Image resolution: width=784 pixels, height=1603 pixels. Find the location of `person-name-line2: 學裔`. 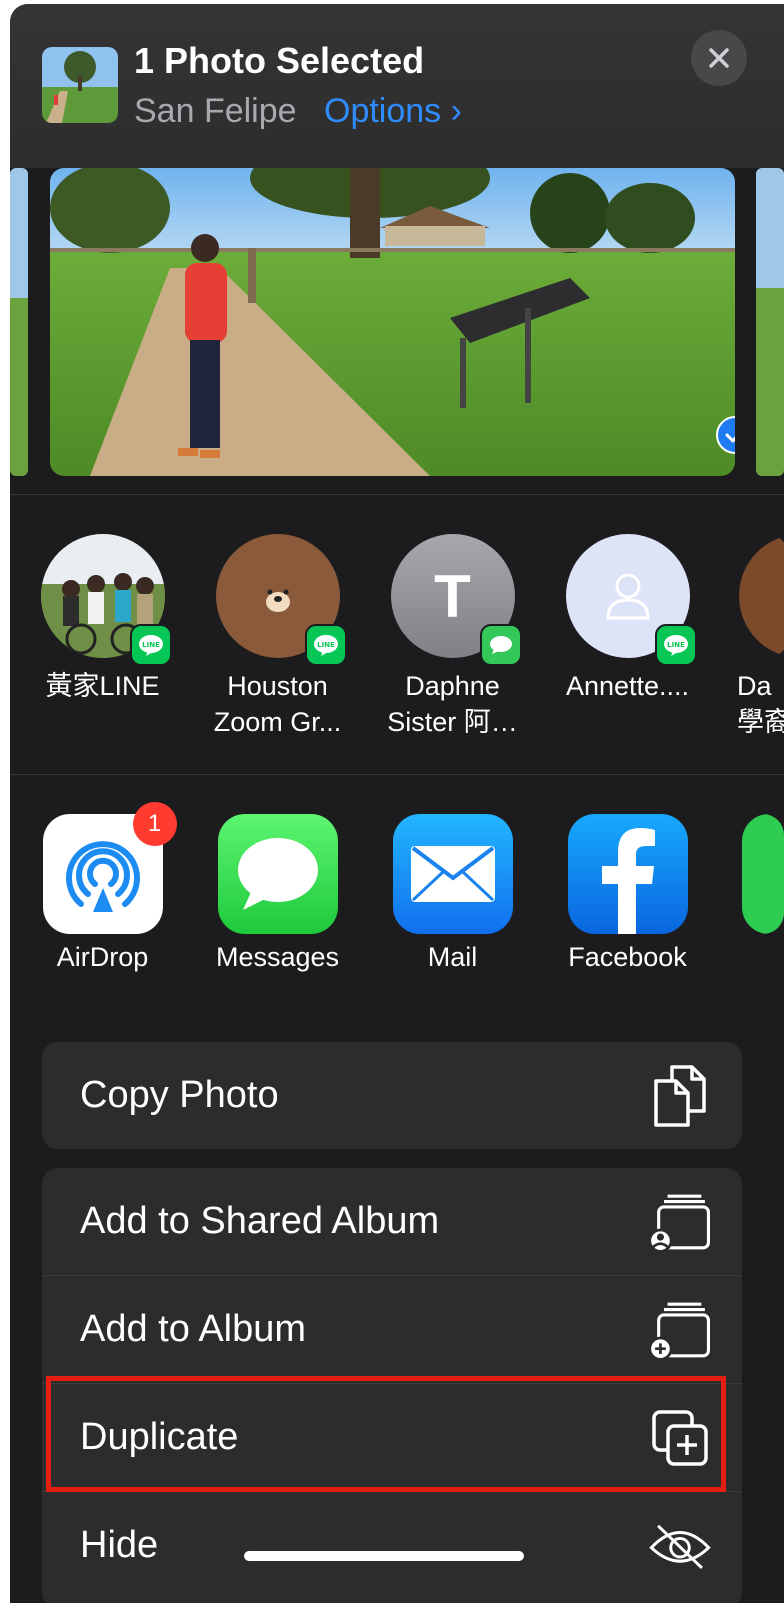

person-name-line2: 學裔 is located at coordinates (760, 722).